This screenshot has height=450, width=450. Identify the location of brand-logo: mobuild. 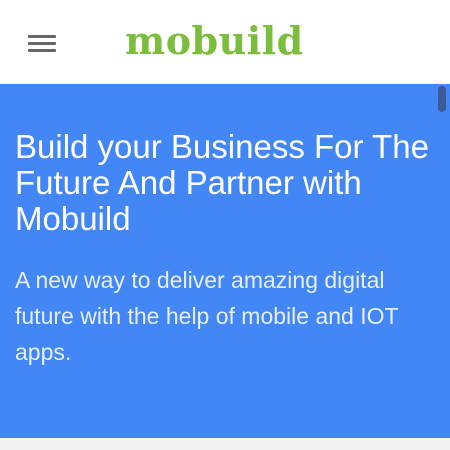
(214, 41).